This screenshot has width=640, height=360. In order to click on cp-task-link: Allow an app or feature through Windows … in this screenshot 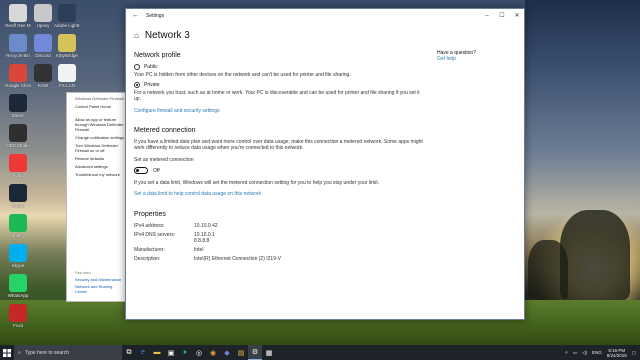, I will do `click(98, 124)`.